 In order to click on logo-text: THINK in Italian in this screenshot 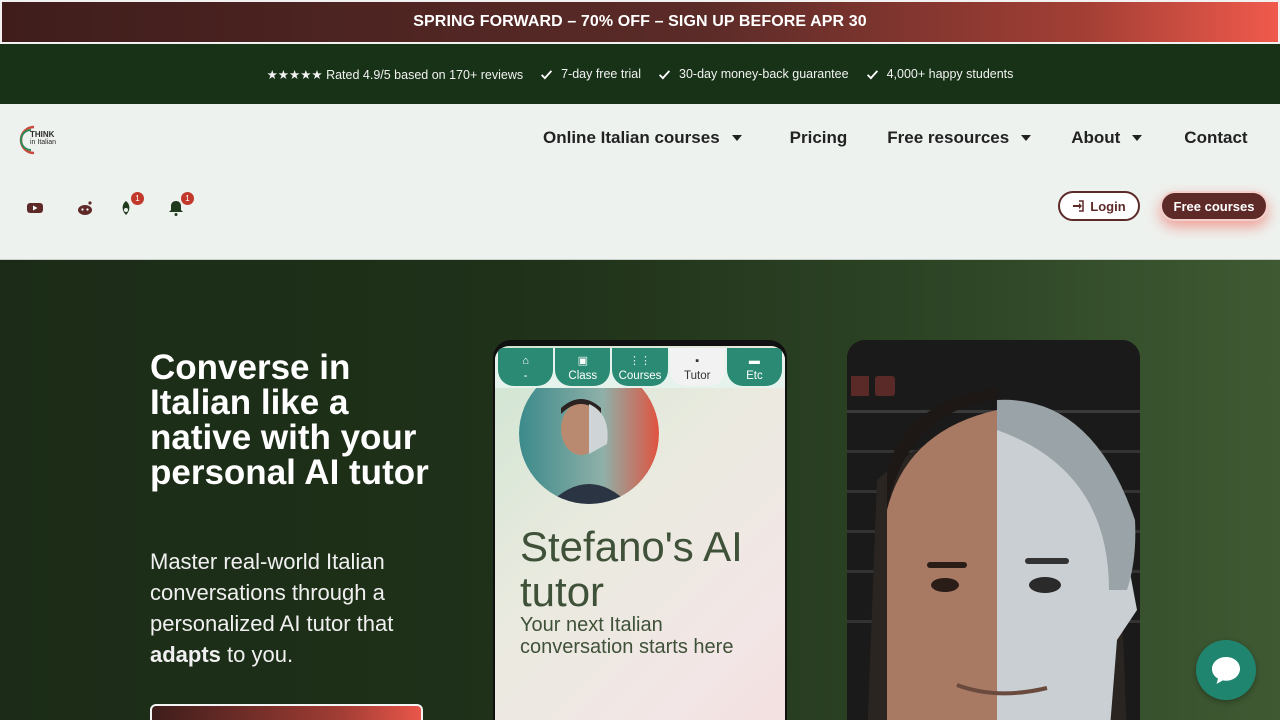, I will do `click(43, 139)`.